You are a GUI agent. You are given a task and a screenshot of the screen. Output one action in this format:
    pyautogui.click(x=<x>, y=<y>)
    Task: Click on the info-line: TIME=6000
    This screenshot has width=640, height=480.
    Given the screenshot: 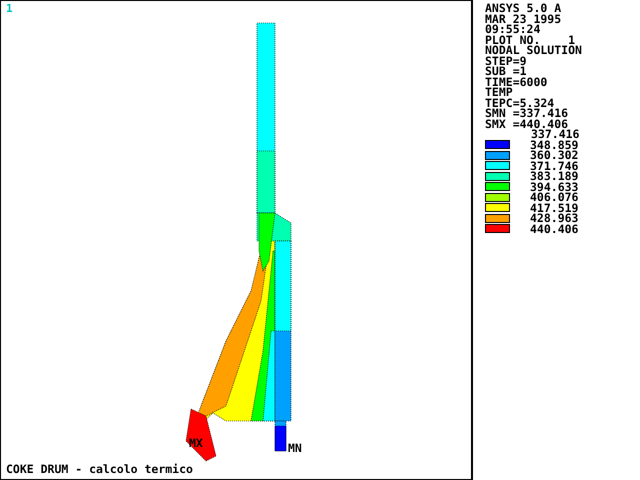 What is the action you would take?
    pyautogui.click(x=516, y=81)
    